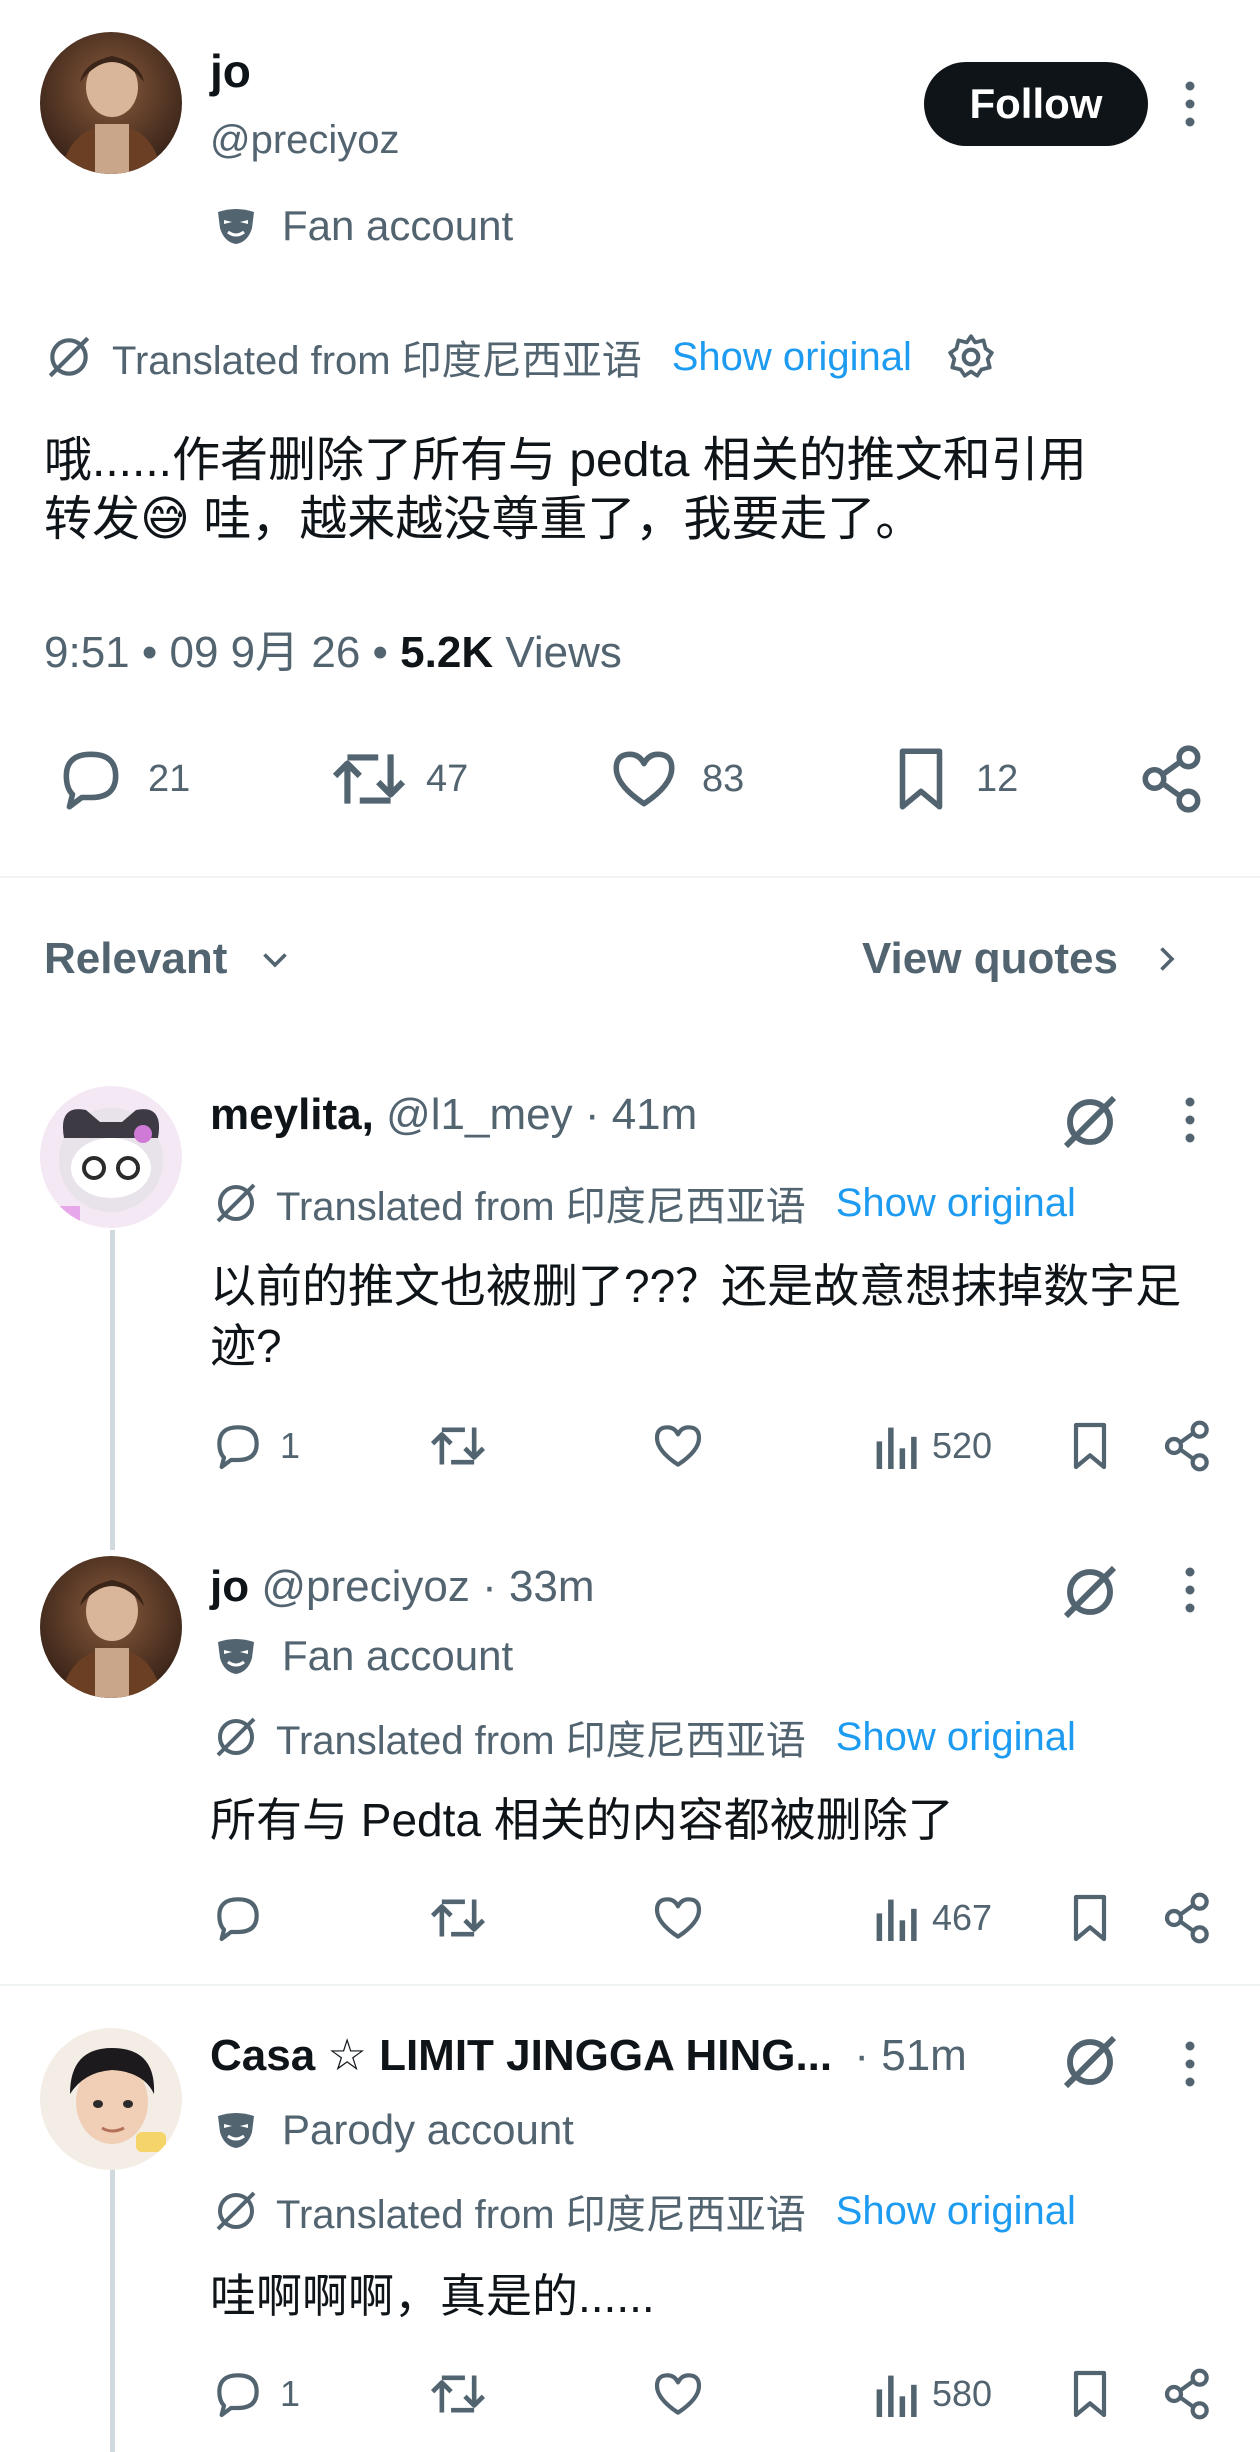 This screenshot has width=1260, height=2452. Describe the element at coordinates (962, 2393) in the screenshot. I see `views-count: 580` at that location.